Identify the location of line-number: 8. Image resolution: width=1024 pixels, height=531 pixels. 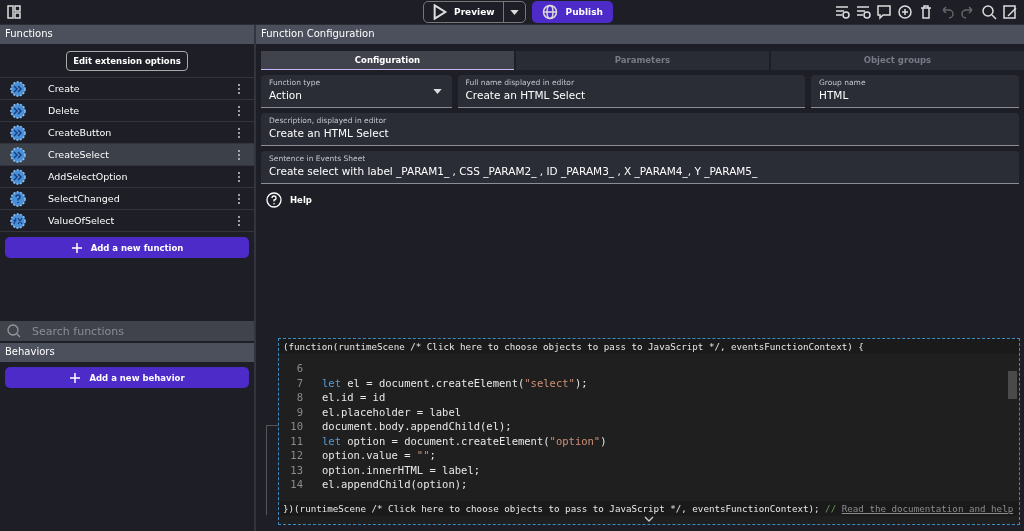
(299, 398).